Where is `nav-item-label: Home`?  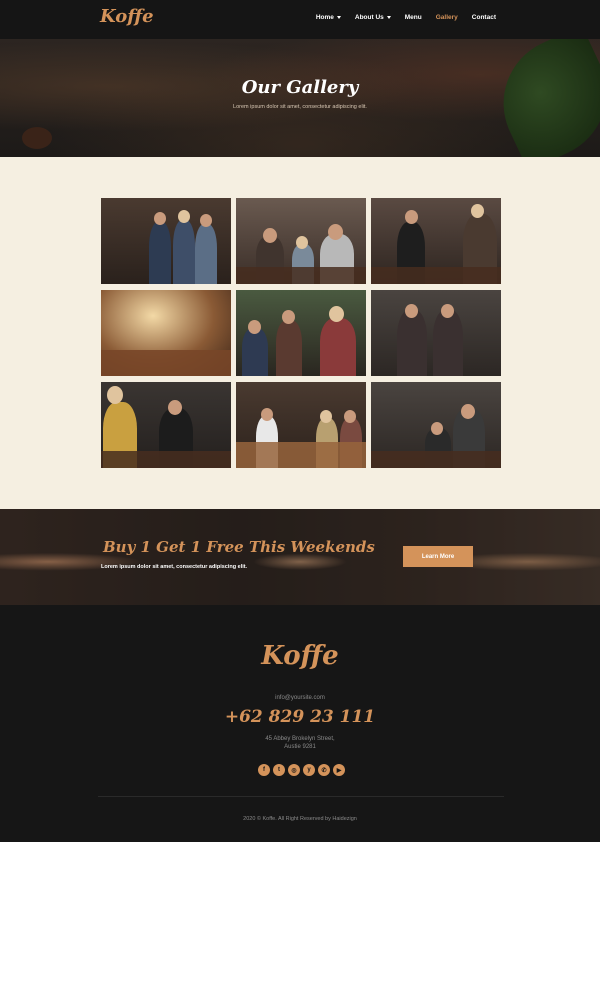
nav-item-label: Home is located at coordinates (324, 17).